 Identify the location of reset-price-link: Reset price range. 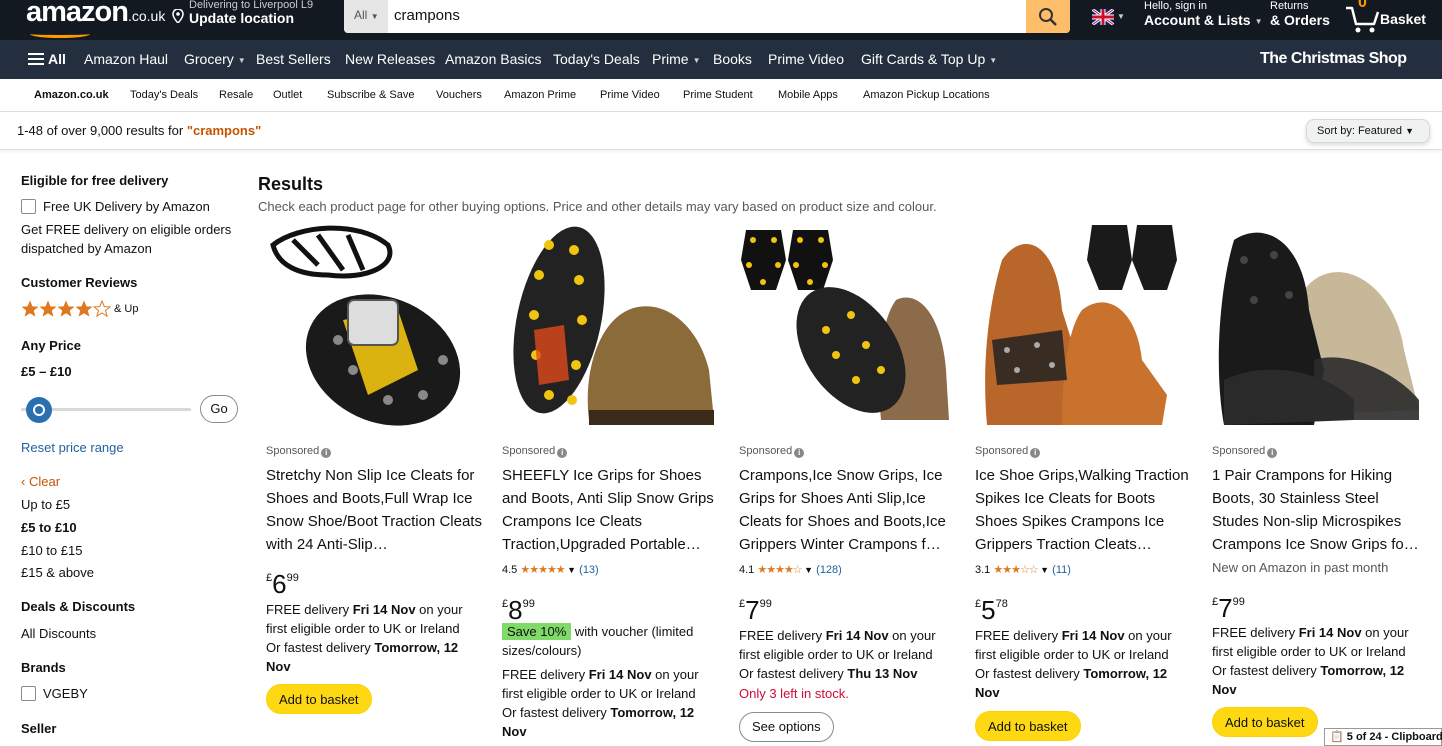
(72, 447).